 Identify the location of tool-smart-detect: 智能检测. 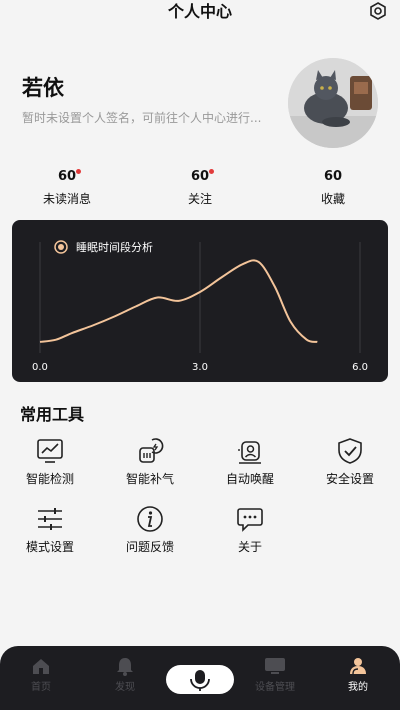
(50, 464).